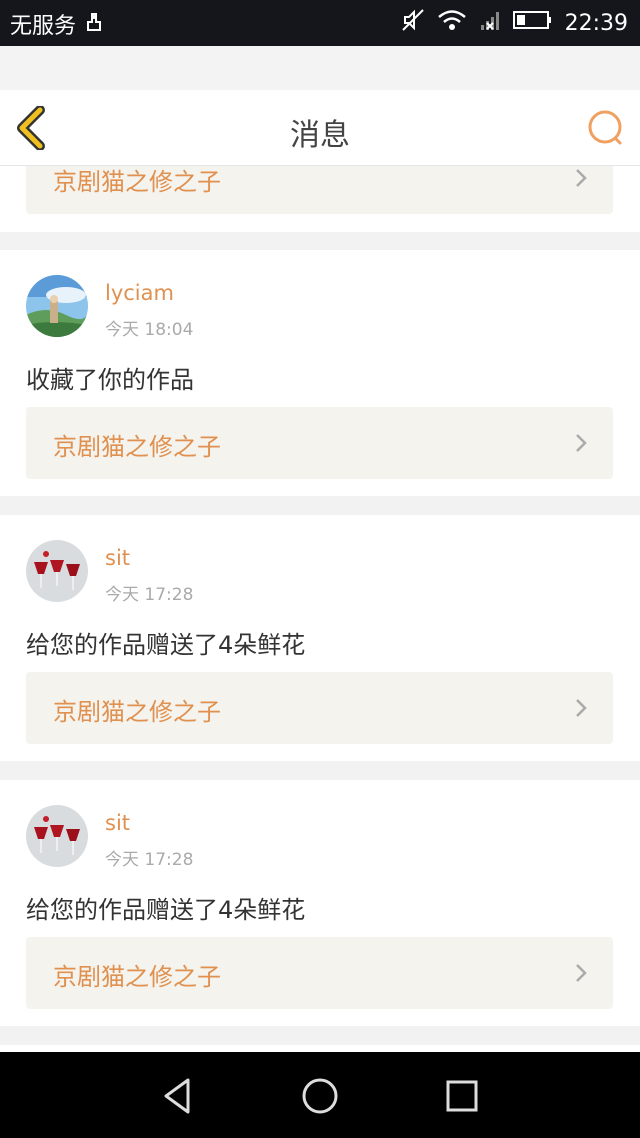  I want to click on message-user-row: lyciam 今天 18:04, so click(109, 307).